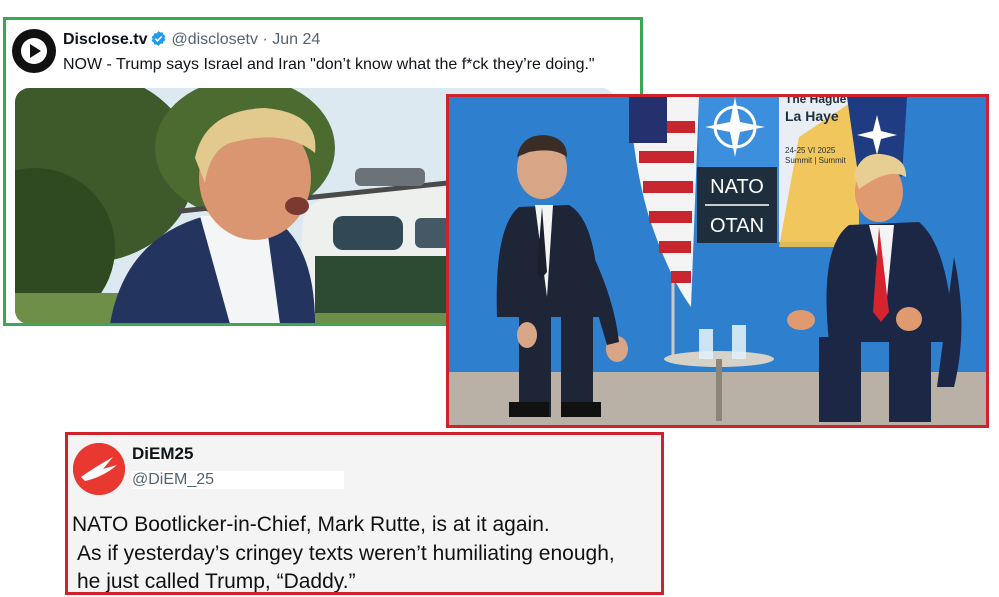 This screenshot has height=597, width=999. I want to click on account-name: DiEM25, so click(162, 454).